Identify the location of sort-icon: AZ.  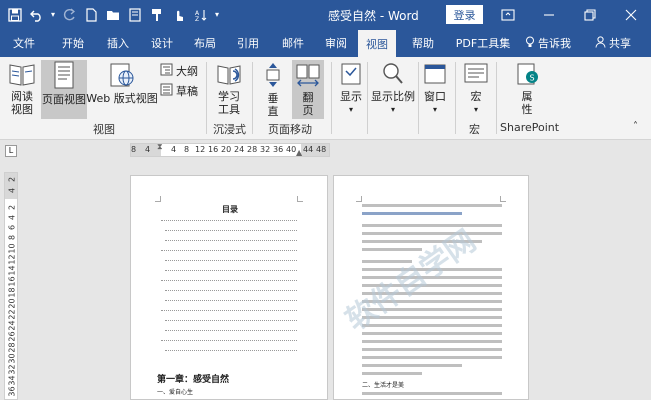
(201, 15).